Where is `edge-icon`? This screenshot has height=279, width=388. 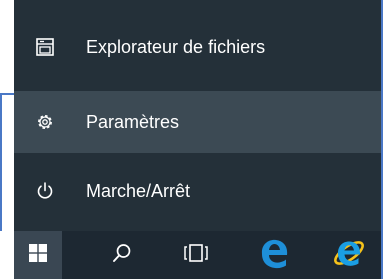
edge-icon is located at coordinates (274, 255).